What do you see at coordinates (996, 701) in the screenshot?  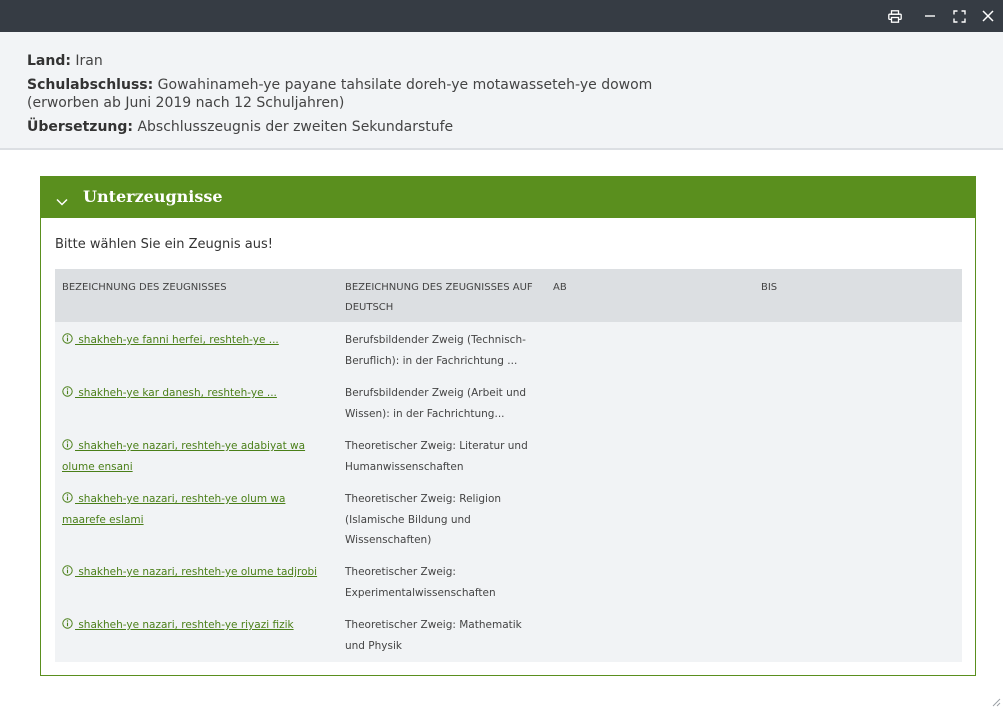 I see `resize-grip-icon` at bounding box center [996, 701].